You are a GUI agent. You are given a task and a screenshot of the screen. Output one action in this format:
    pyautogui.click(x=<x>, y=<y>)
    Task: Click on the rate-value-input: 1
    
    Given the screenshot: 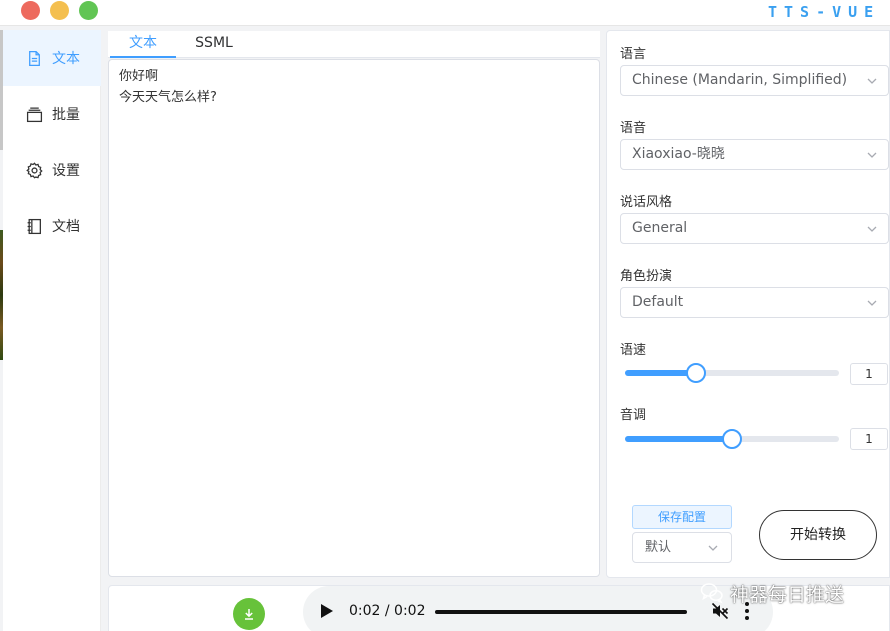 What is the action you would take?
    pyautogui.click(x=869, y=374)
    